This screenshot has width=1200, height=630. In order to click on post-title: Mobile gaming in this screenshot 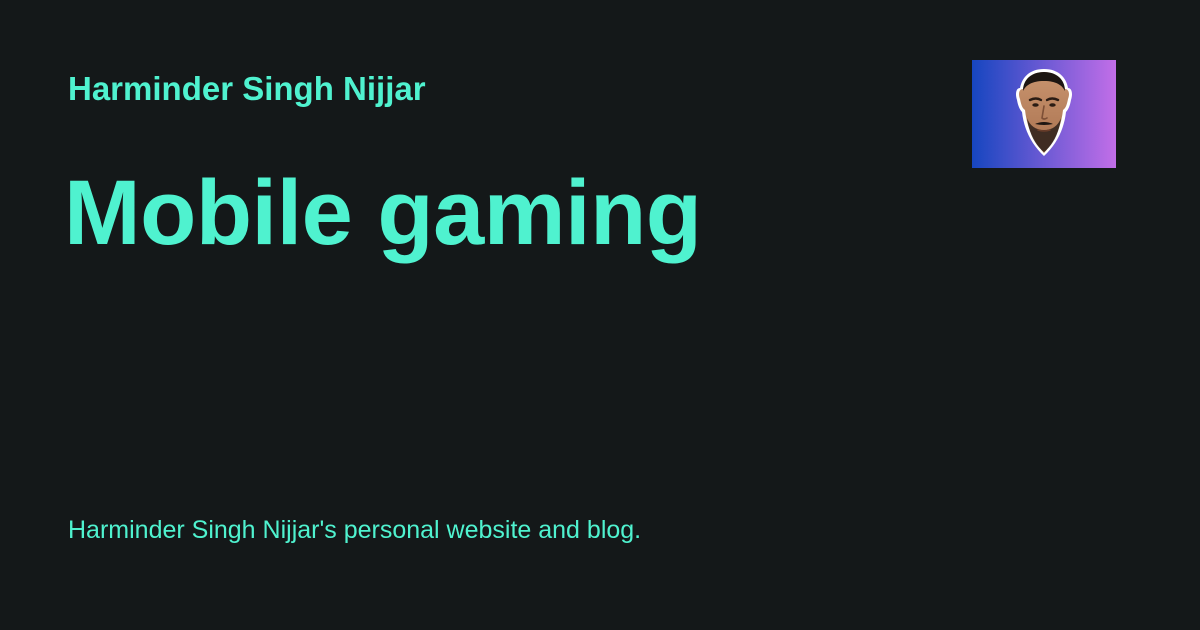, I will do `click(383, 213)`.